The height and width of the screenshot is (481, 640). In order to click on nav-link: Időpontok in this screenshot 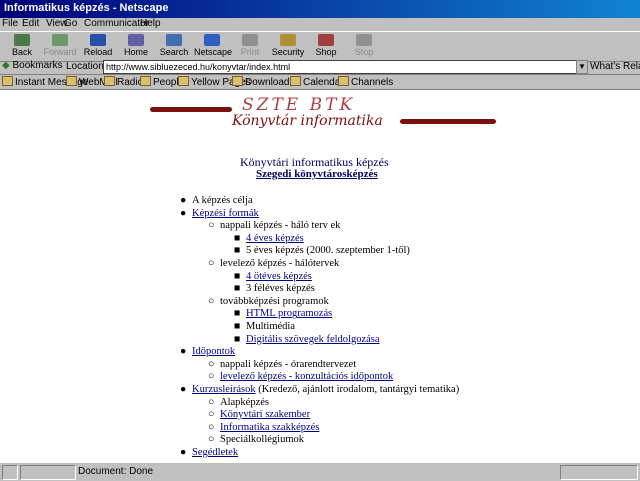, I will do `click(213, 351)`.